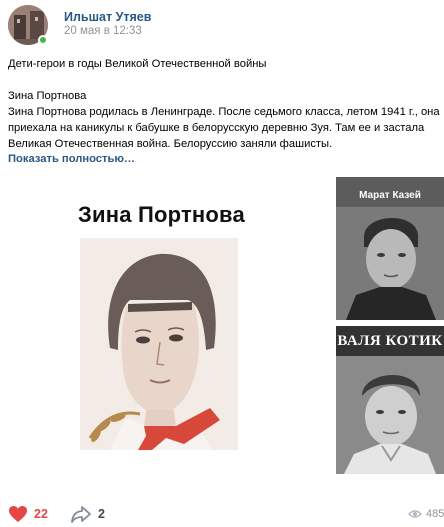  I want to click on photo-side-1-label: Марат Казей, so click(390, 195).